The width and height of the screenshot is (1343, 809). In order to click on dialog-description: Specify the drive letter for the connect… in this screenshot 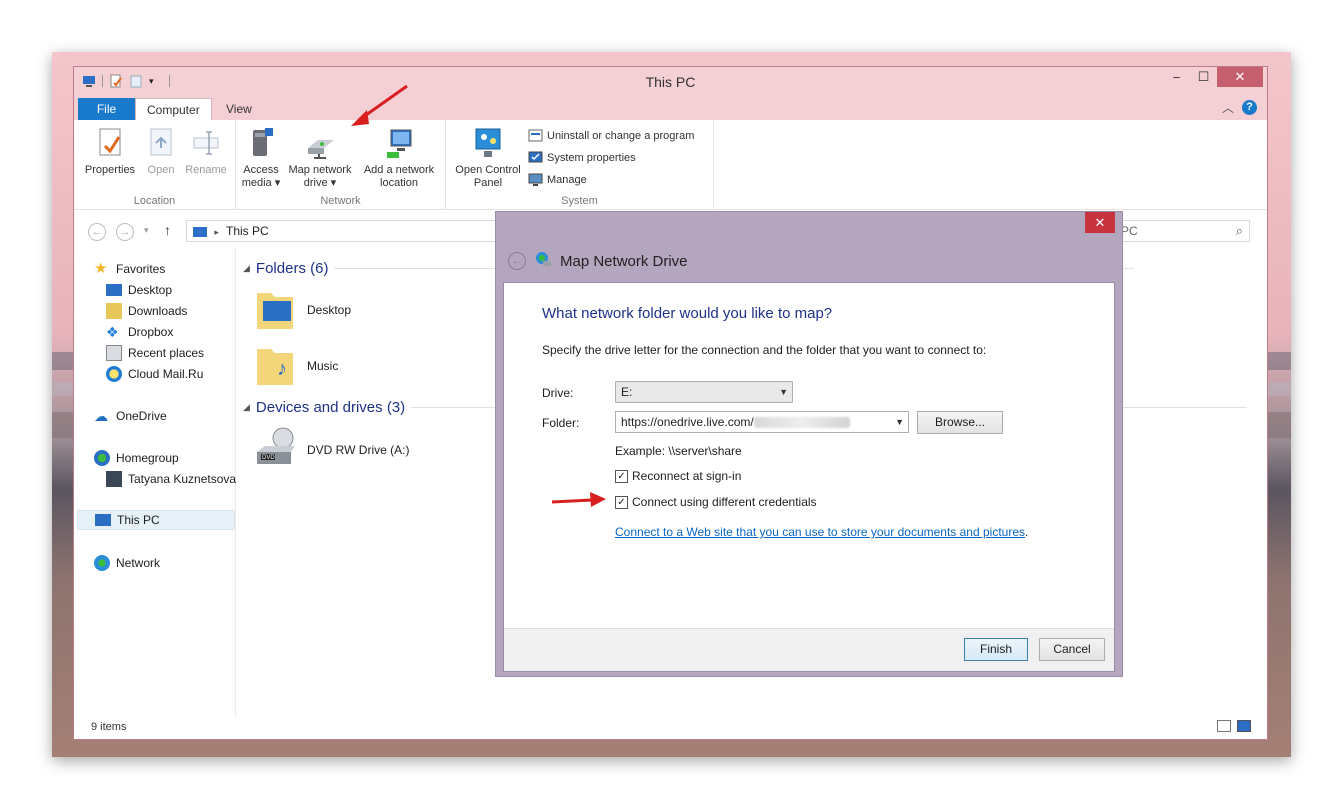, I will do `click(764, 350)`.